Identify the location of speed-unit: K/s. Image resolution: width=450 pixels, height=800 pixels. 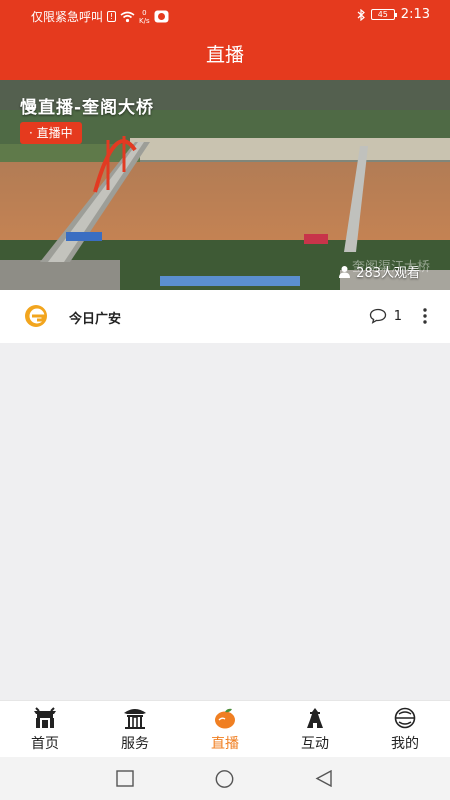
(144, 20).